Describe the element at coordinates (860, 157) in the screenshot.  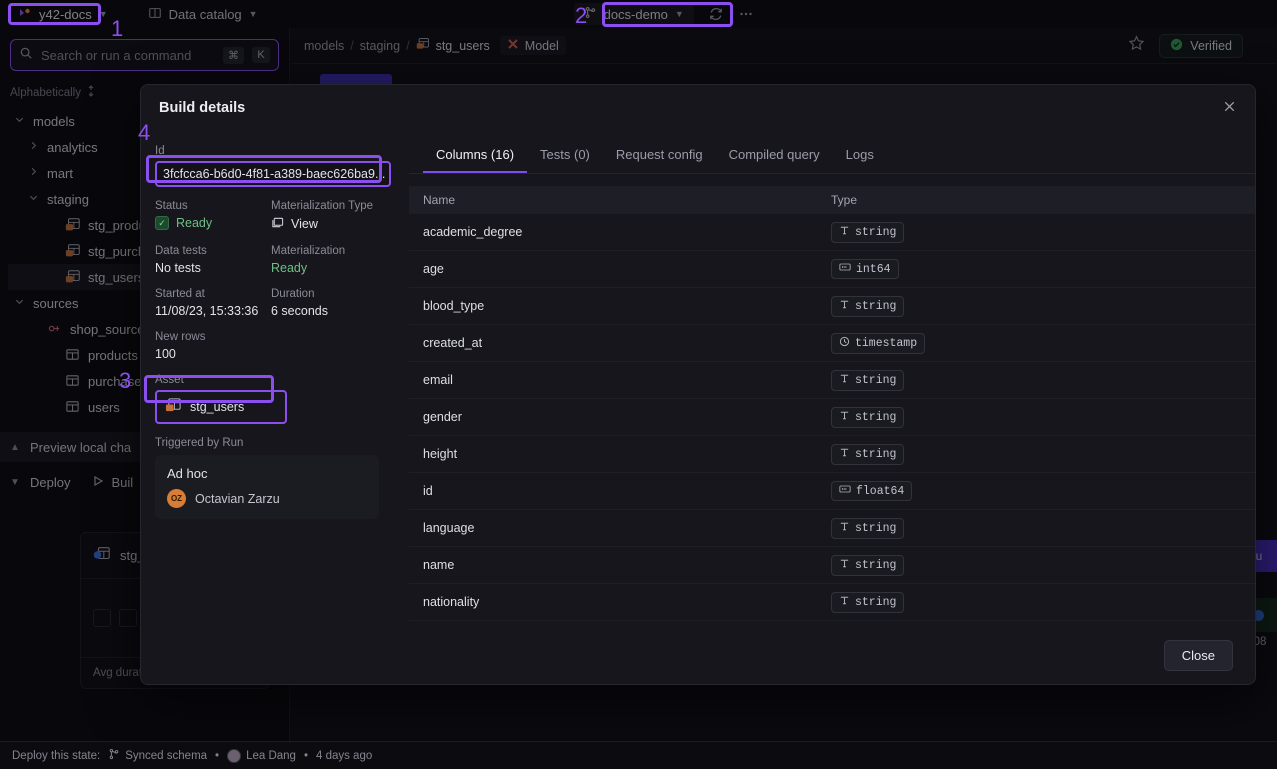
I see `tab-logs: Logs` at that location.